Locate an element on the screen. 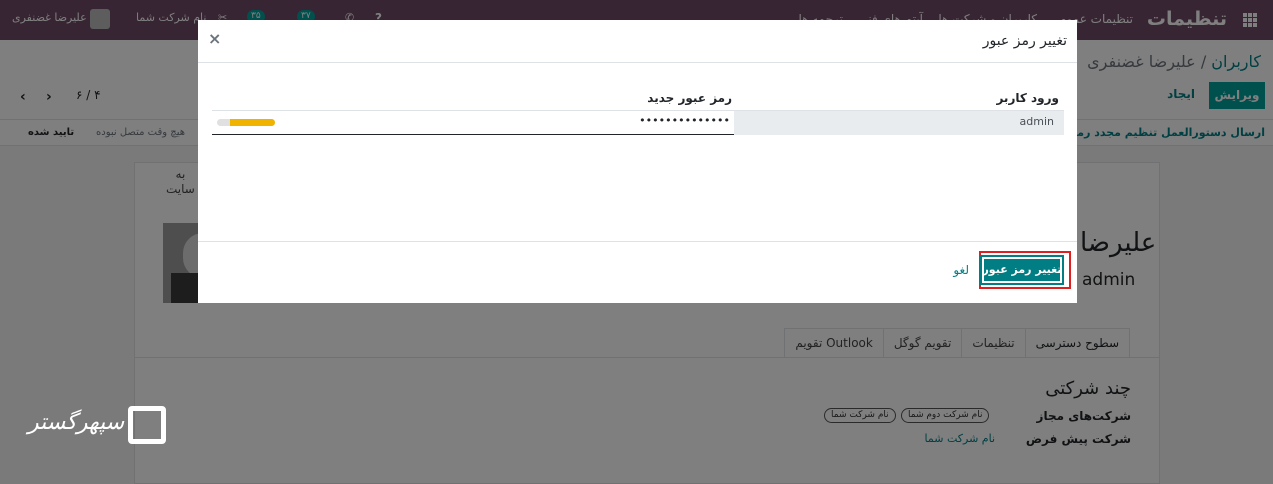 The width and height of the screenshot is (1273, 484). new-password-value: •••••••••••••• is located at coordinates (684, 120).